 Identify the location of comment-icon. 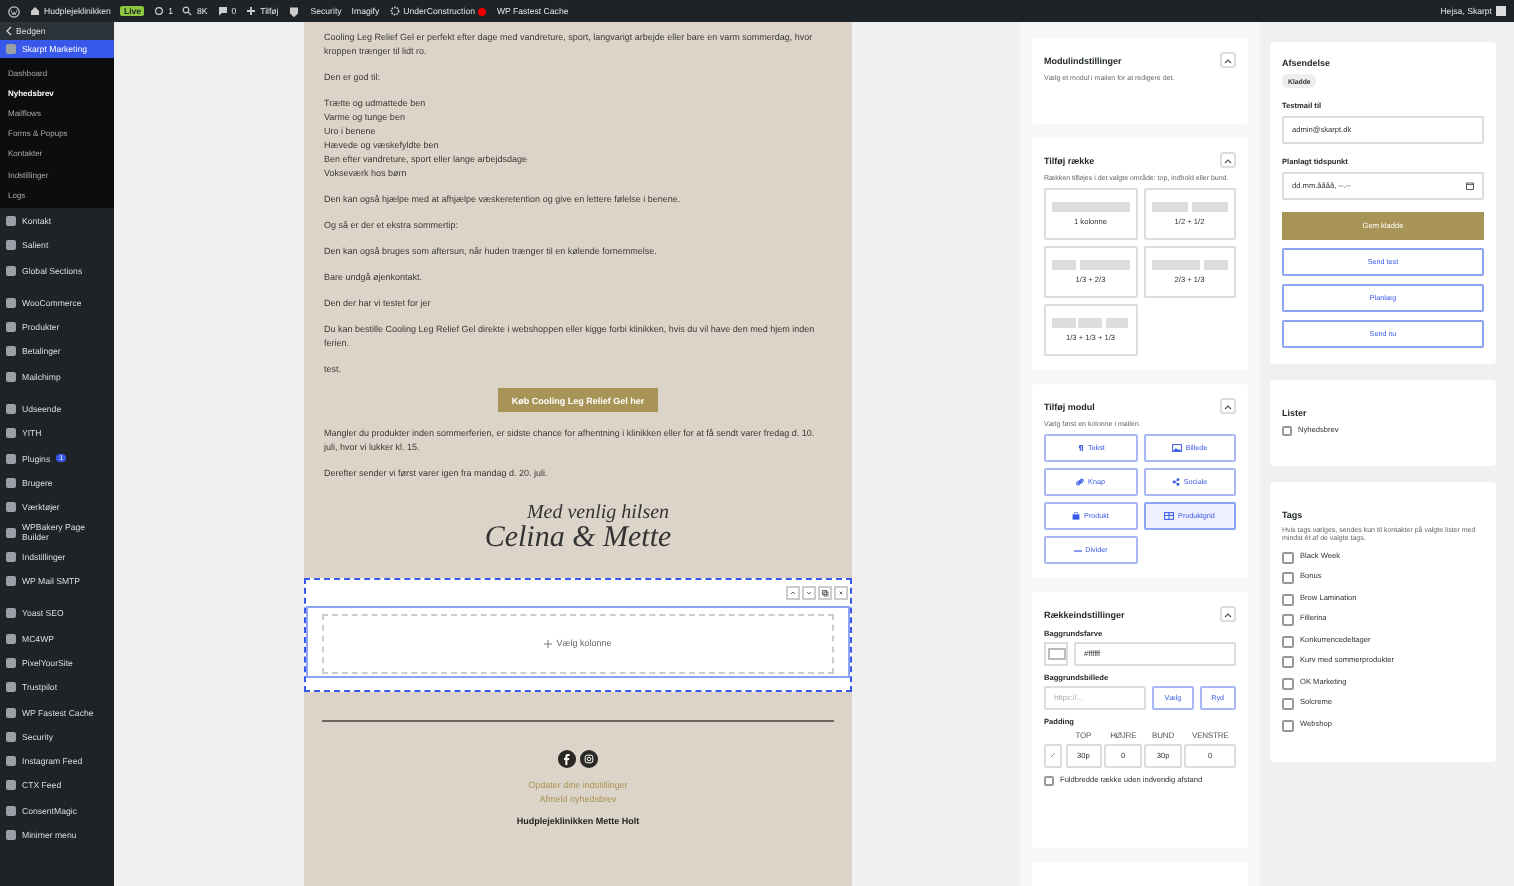
(222, 11).